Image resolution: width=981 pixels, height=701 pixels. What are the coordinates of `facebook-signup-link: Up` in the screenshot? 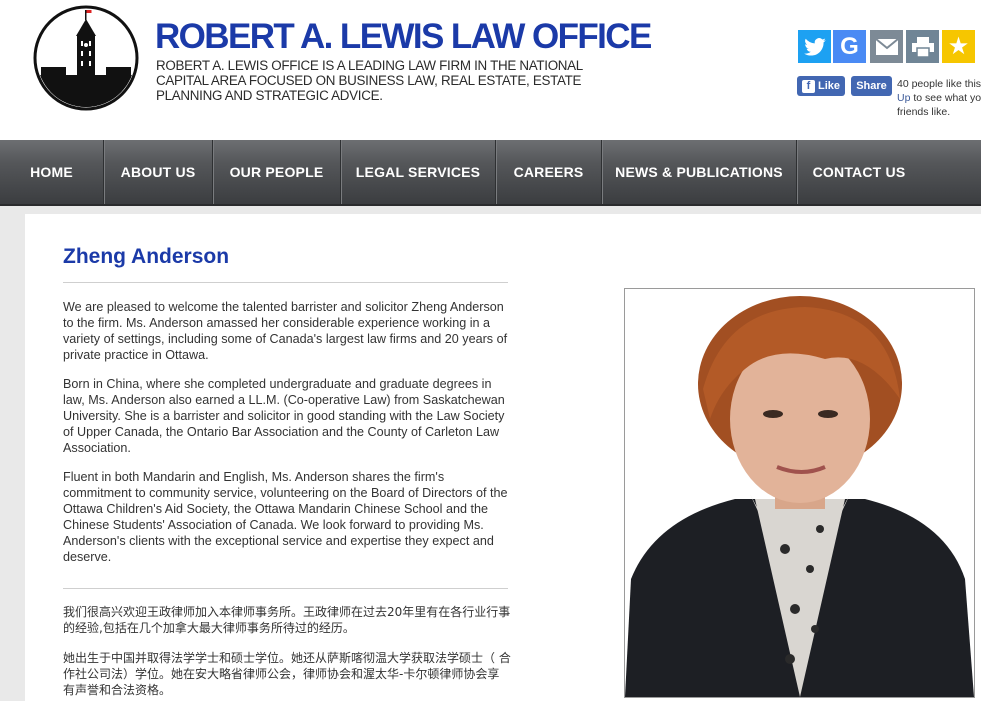 It's located at (903, 98).